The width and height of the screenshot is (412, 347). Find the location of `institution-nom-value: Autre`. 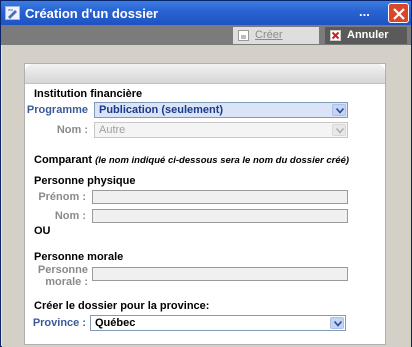

institution-nom-value: Autre is located at coordinates (112, 130).